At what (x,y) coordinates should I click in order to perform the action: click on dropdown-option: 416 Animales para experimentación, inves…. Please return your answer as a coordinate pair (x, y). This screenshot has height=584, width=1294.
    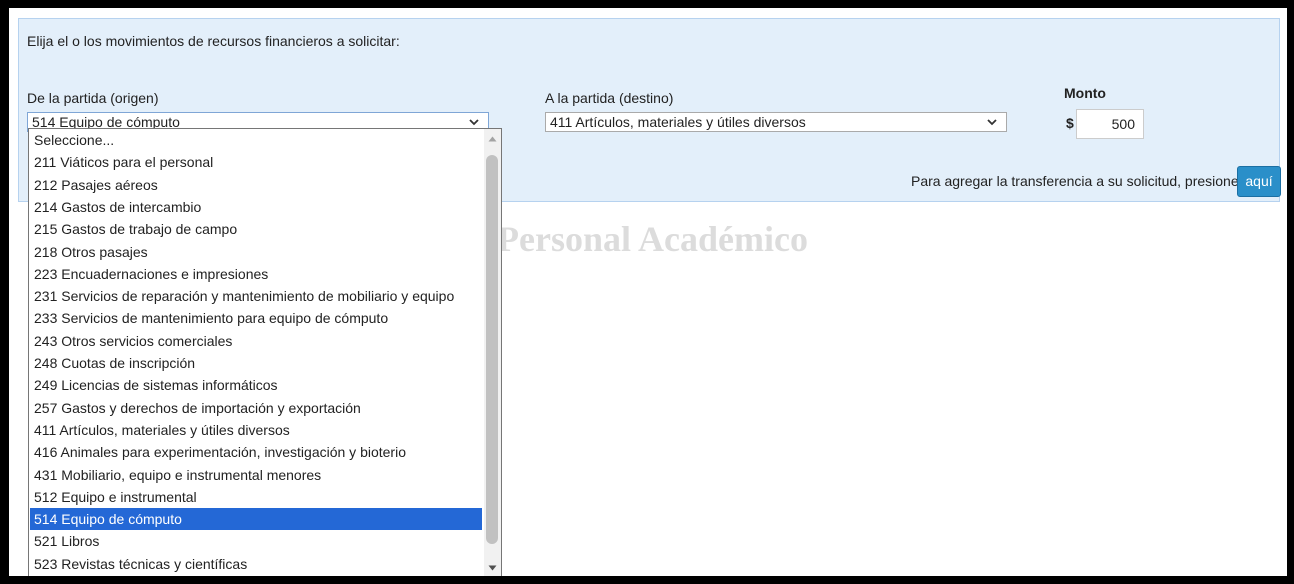
    Looking at the image, I should click on (256, 452).